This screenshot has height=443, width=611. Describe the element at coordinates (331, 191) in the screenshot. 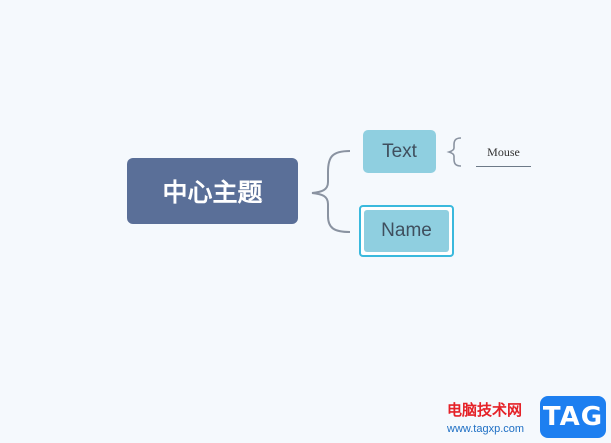

I see `main-branch-brace` at that location.